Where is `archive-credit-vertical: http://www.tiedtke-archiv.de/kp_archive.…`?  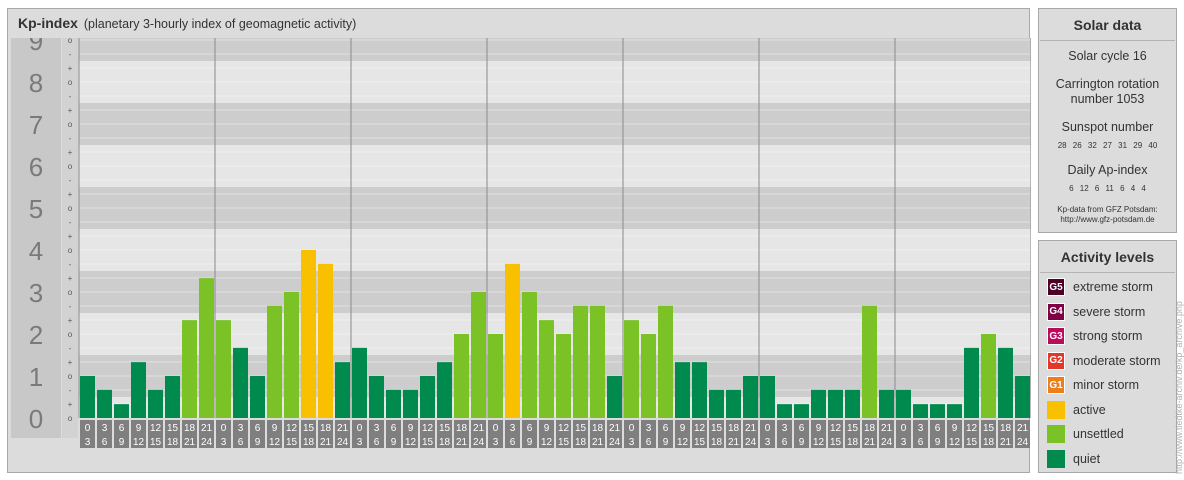
archive-credit-vertical: http://www.tiedtke-archiv.de/kp_archive.… is located at coordinates (1179, 387).